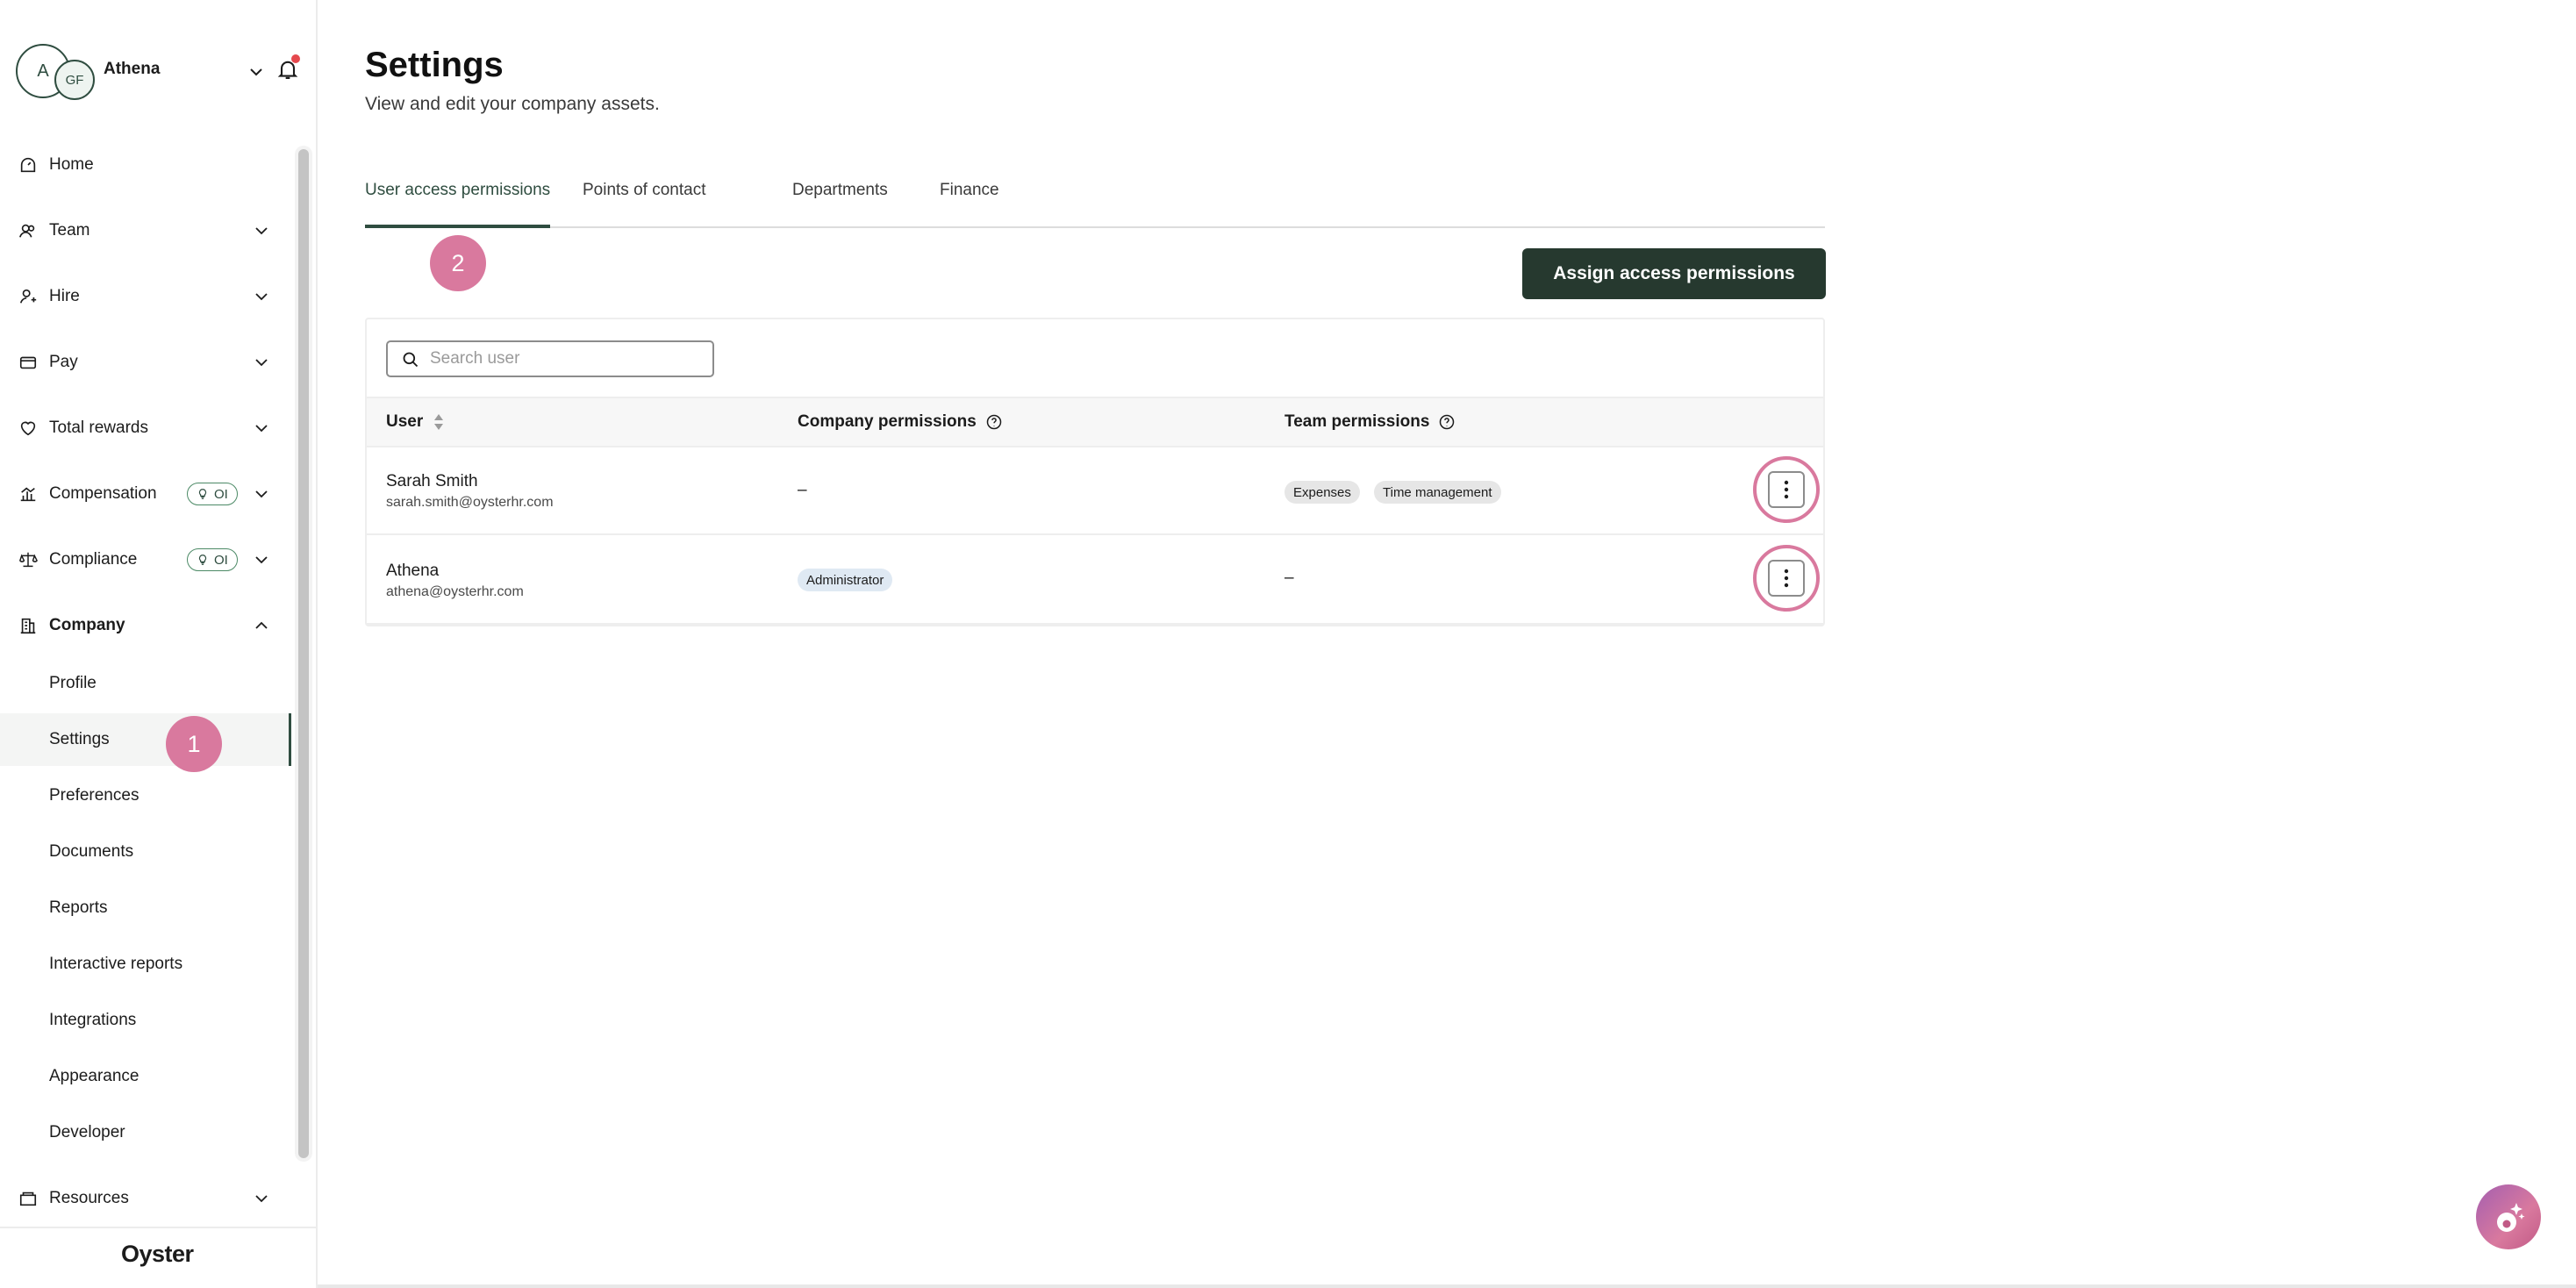 Image resolution: width=2576 pixels, height=1288 pixels. Describe the element at coordinates (405, 421) in the screenshot. I see `column-label: User` at that location.